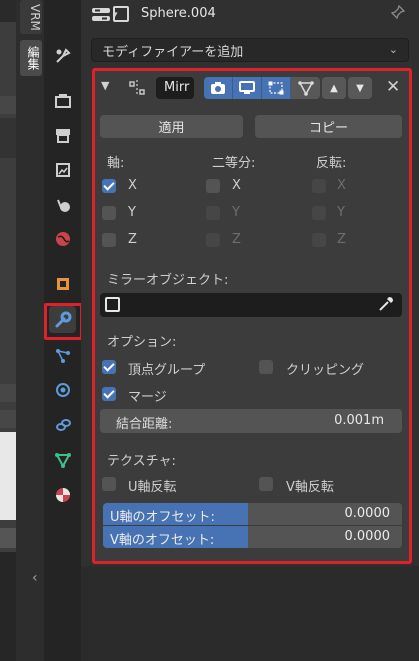 This screenshot has height=661, width=419. I want to click on object-type-icon, so click(121, 14).